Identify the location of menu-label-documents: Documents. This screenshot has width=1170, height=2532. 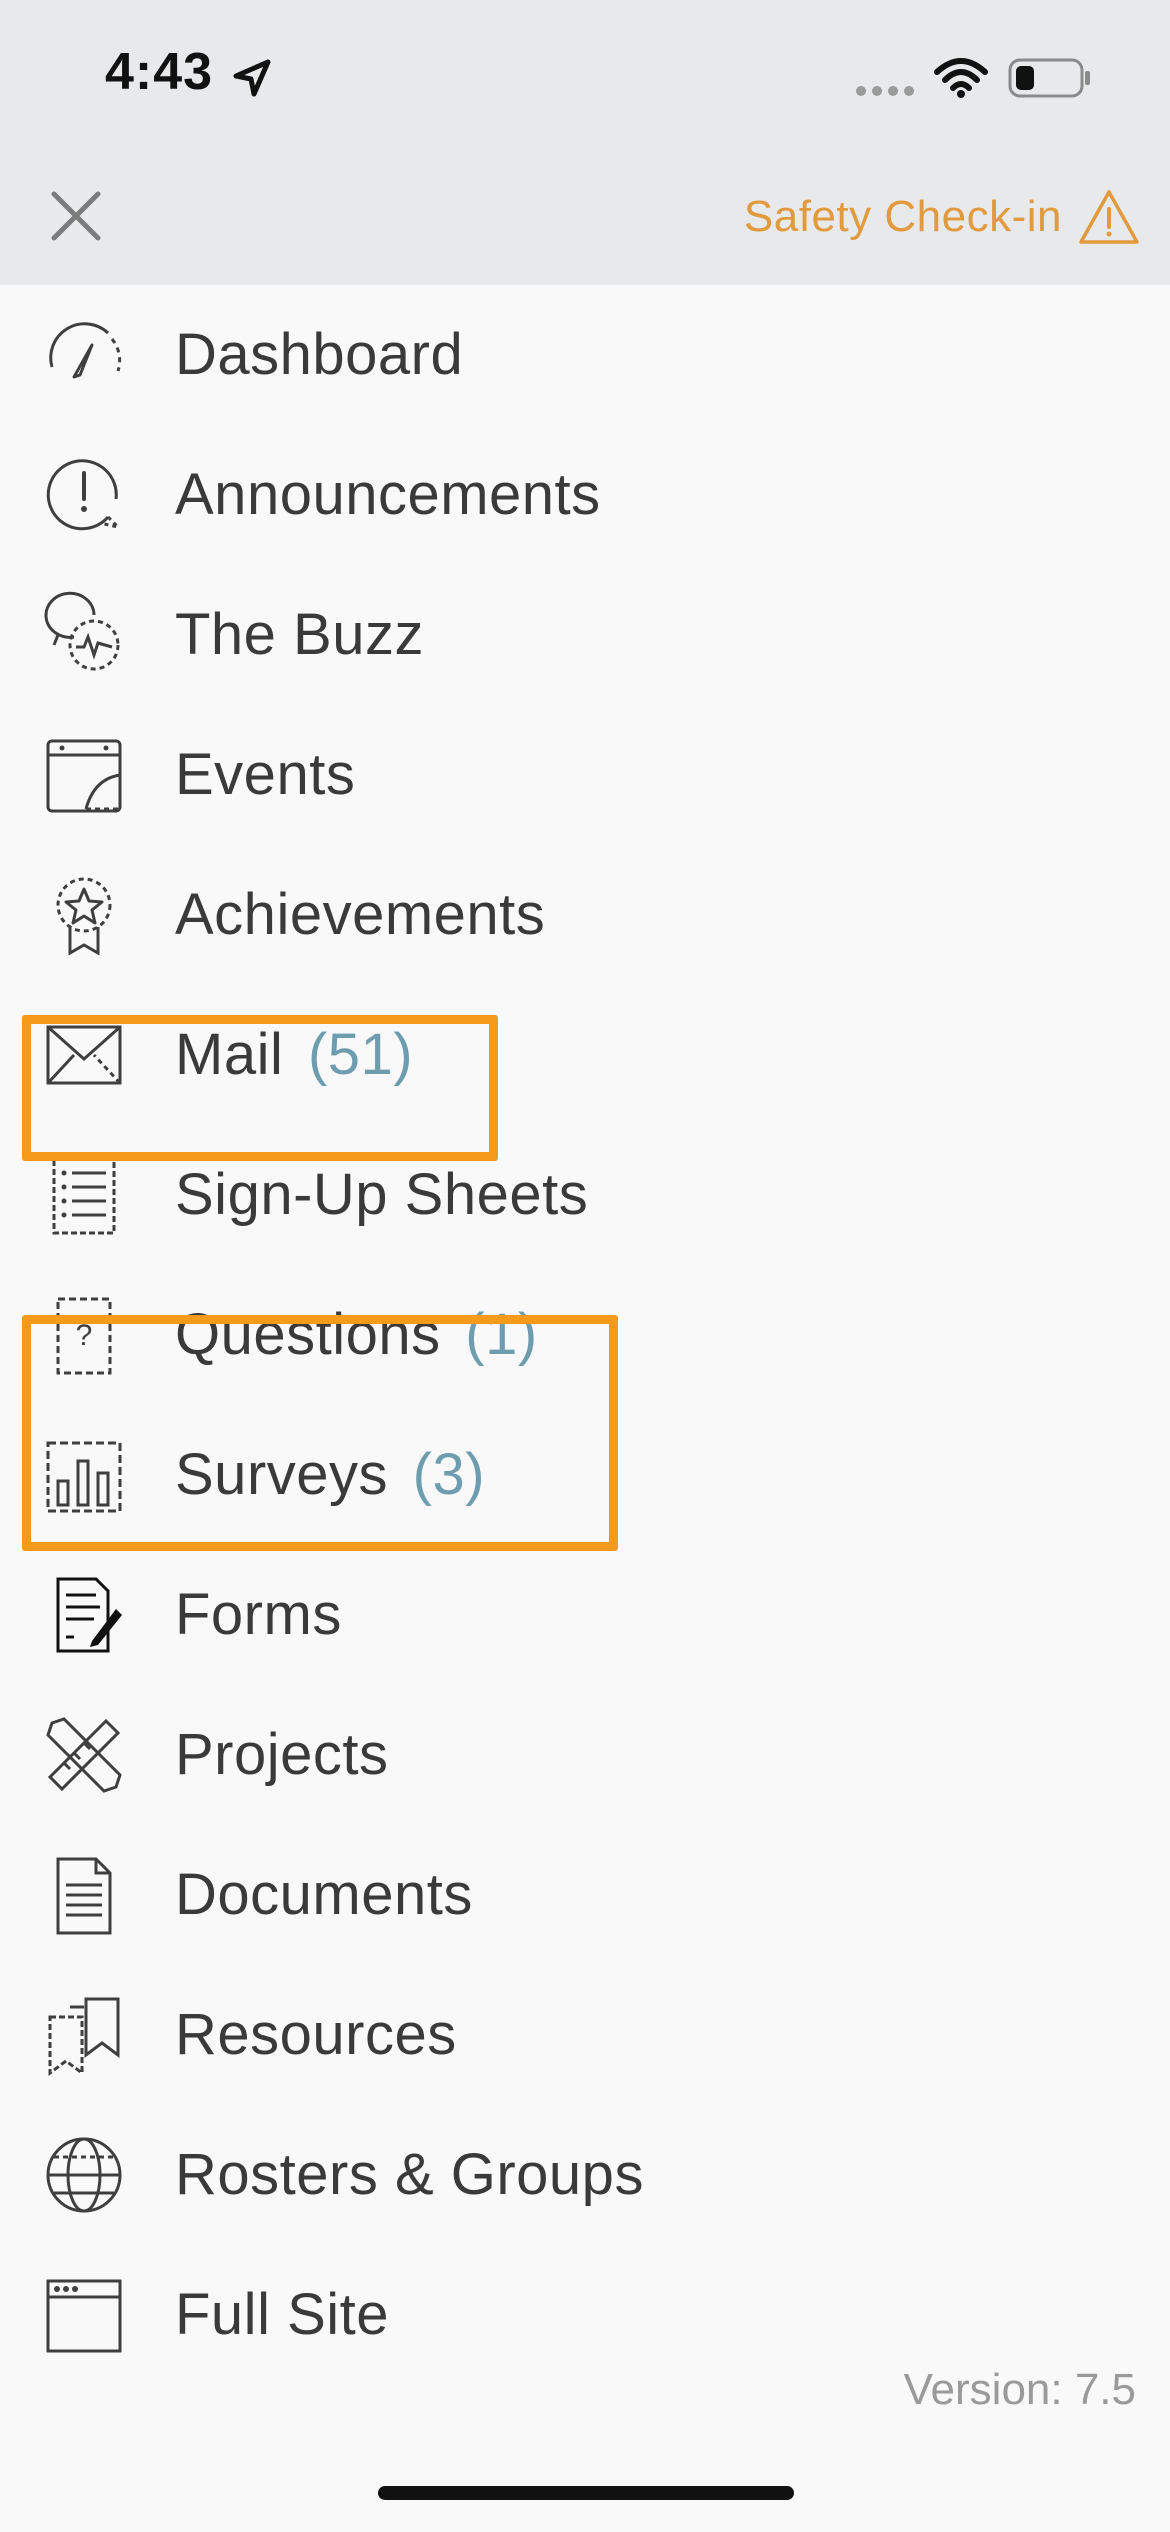
(324, 1894).